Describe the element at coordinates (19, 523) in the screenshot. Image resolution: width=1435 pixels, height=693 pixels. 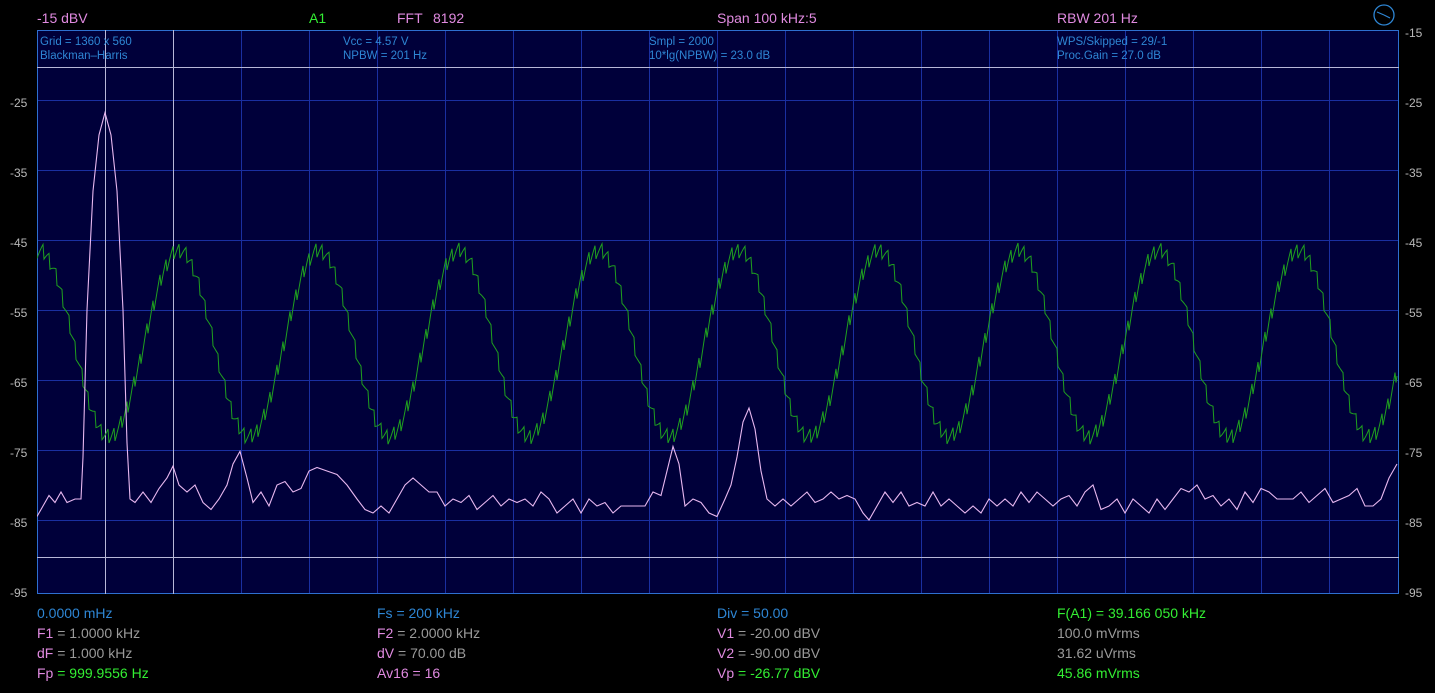
I see `y-label-left: -85` at that location.